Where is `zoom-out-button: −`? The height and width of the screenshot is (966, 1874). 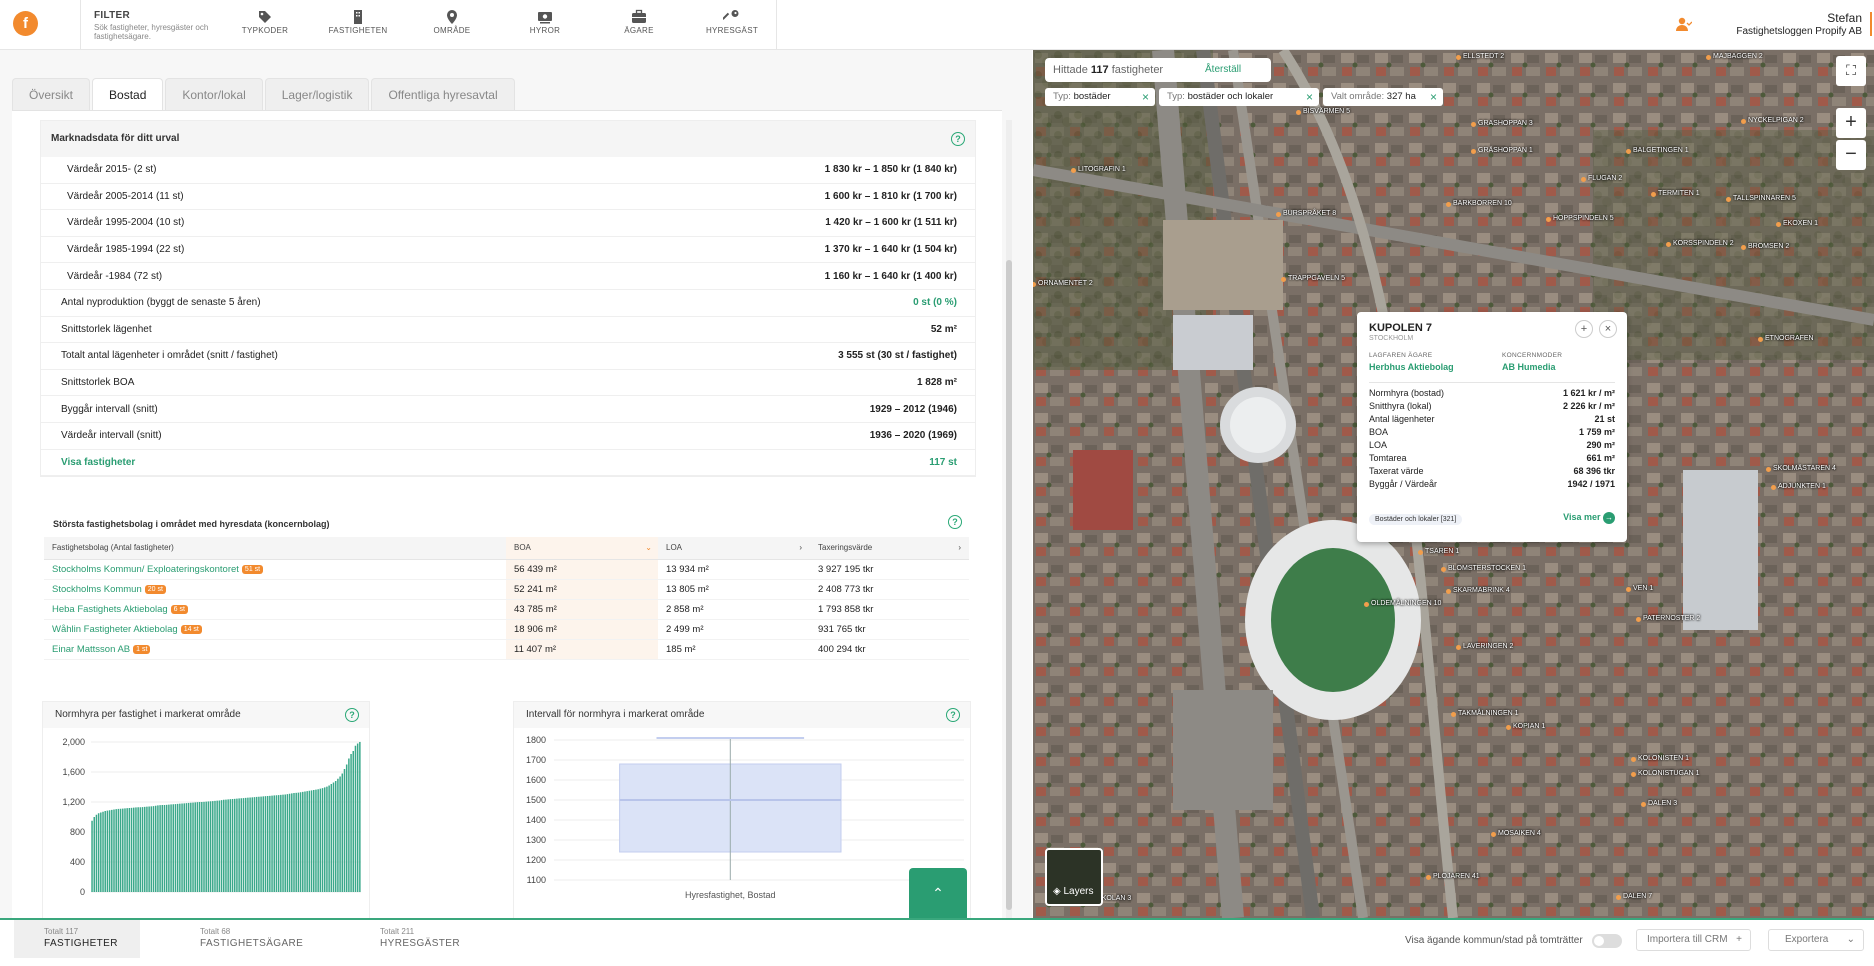 zoom-out-button: − is located at coordinates (1851, 155).